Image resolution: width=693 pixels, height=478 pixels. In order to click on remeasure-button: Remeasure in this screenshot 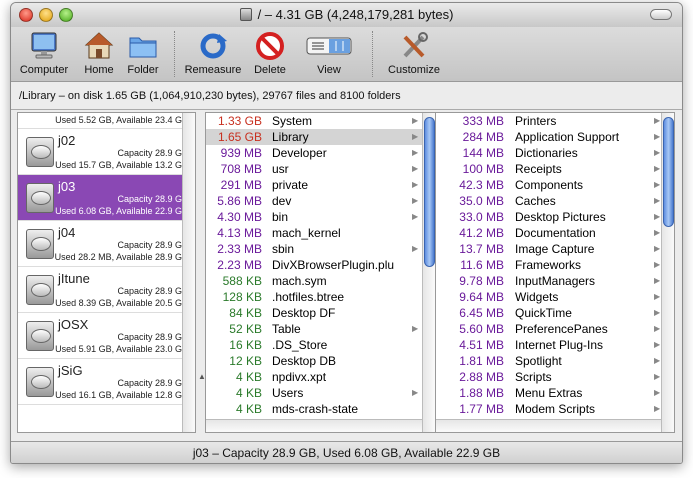, I will do `click(213, 53)`.